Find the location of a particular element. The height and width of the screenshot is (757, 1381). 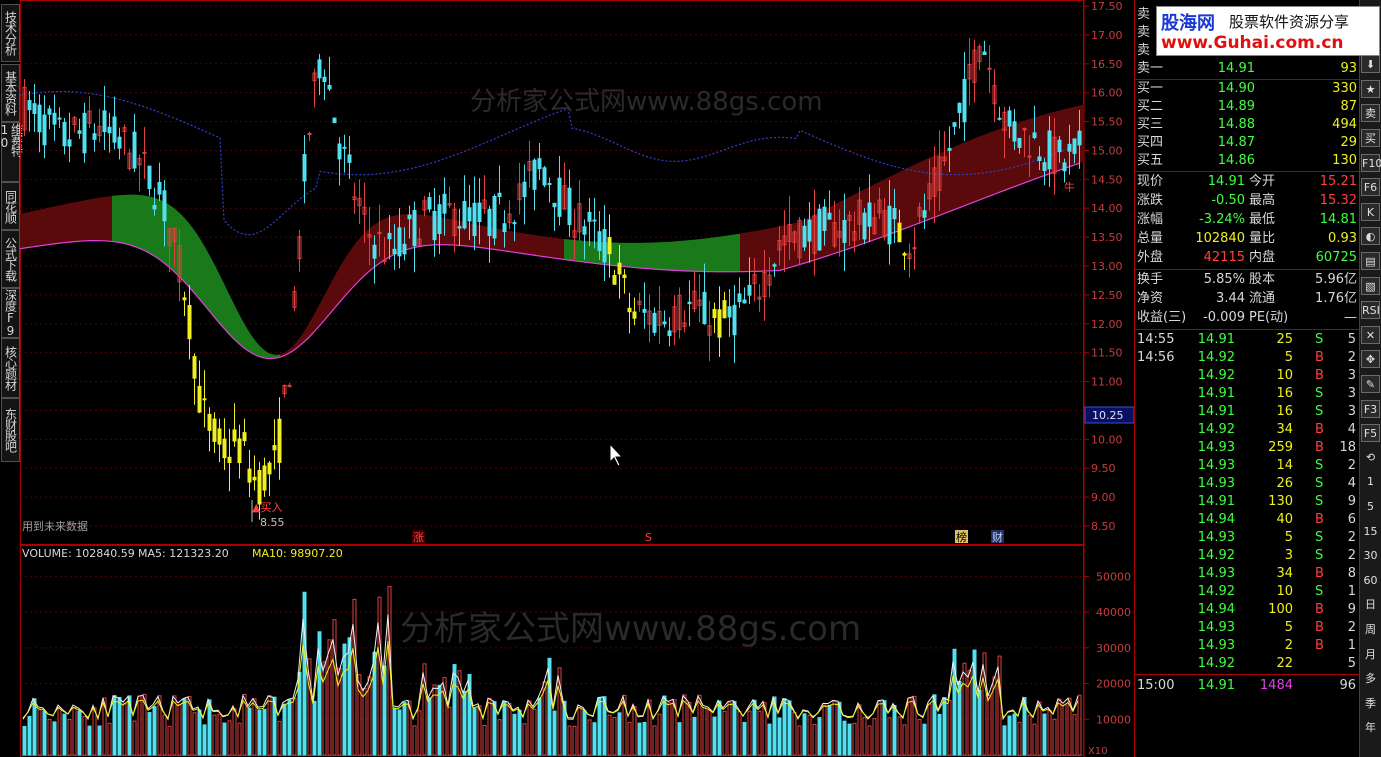

toolbar-button-20: 5 is located at coordinates (1370, 507).